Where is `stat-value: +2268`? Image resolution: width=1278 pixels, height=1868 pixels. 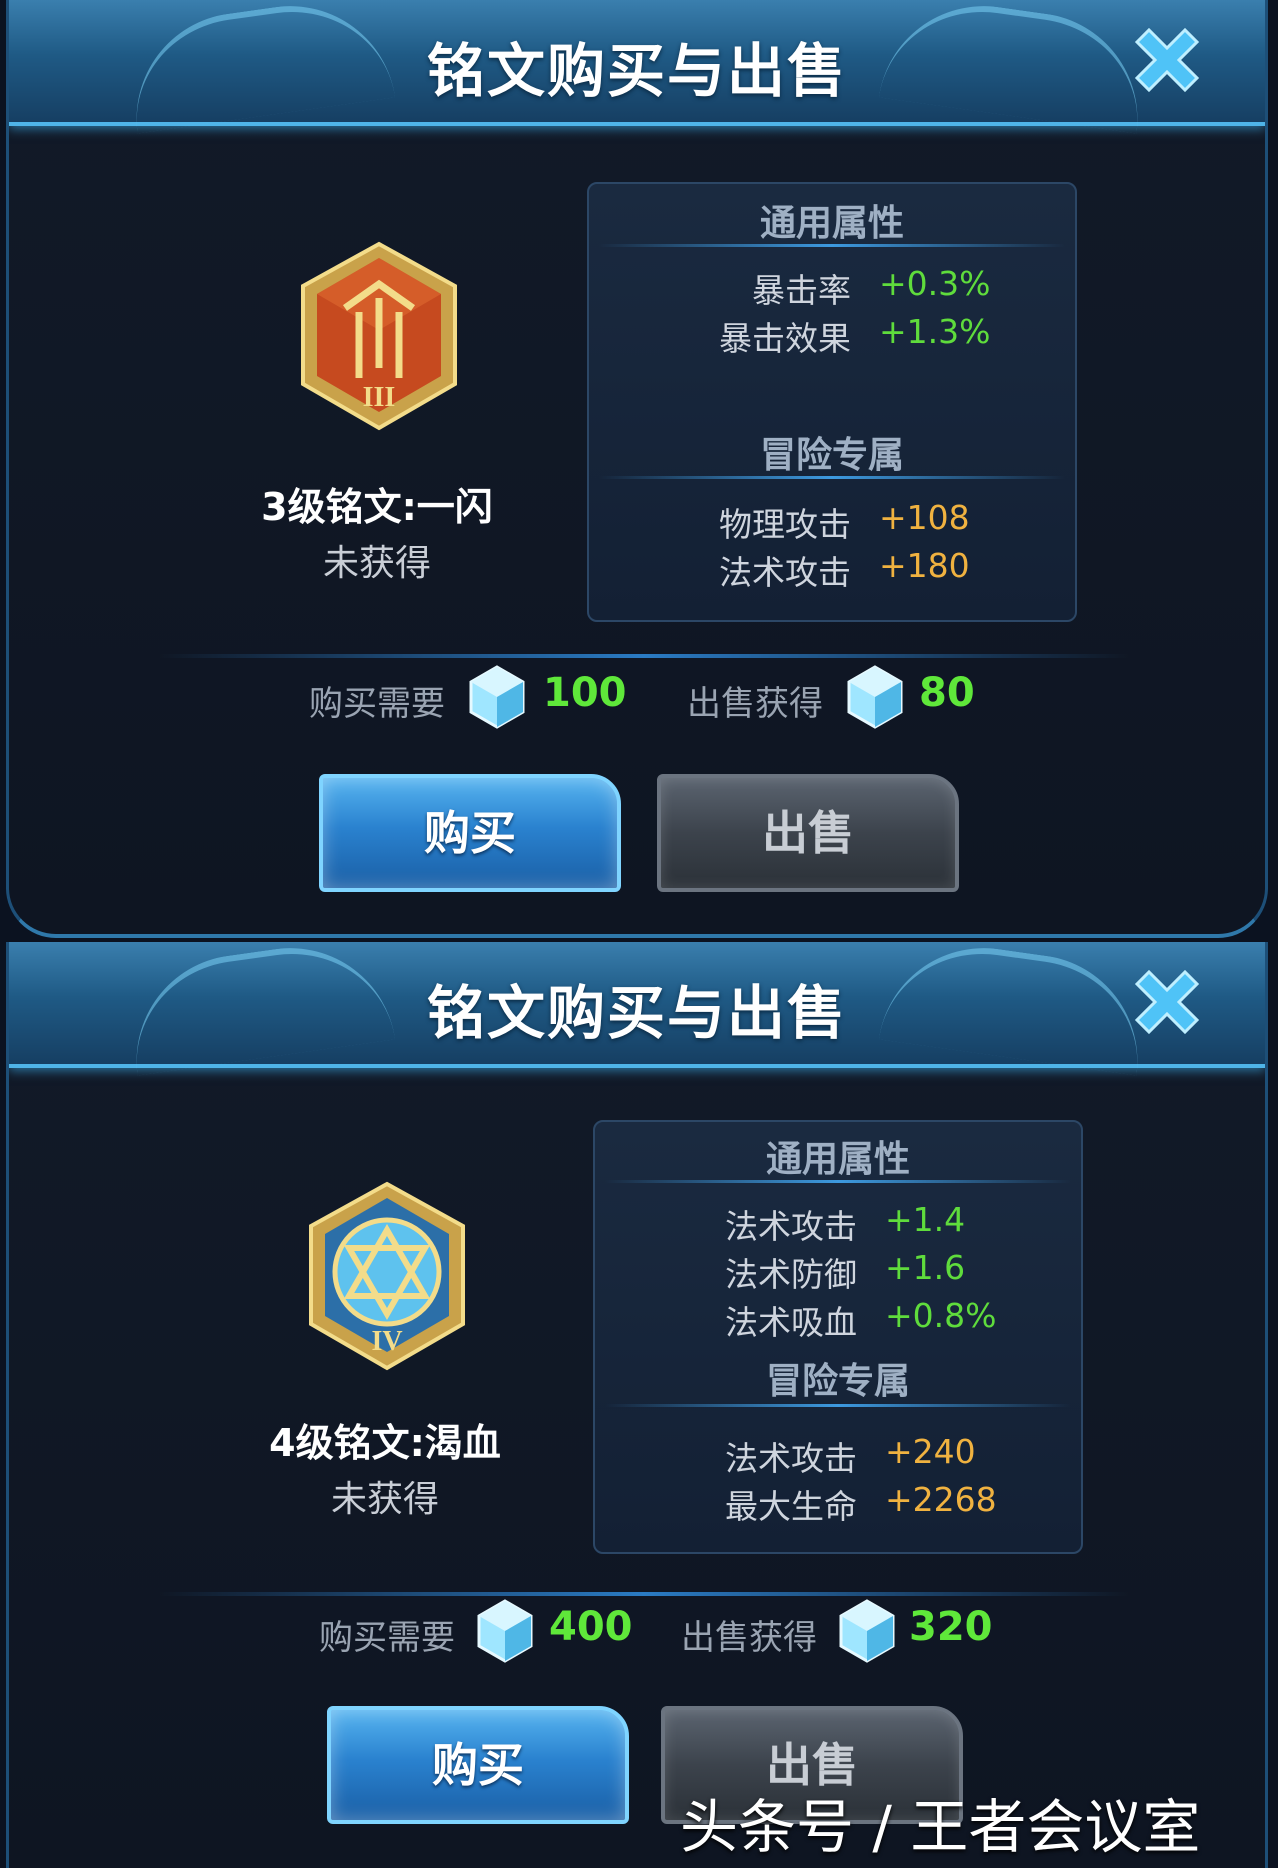 stat-value: +2268 is located at coordinates (941, 1499).